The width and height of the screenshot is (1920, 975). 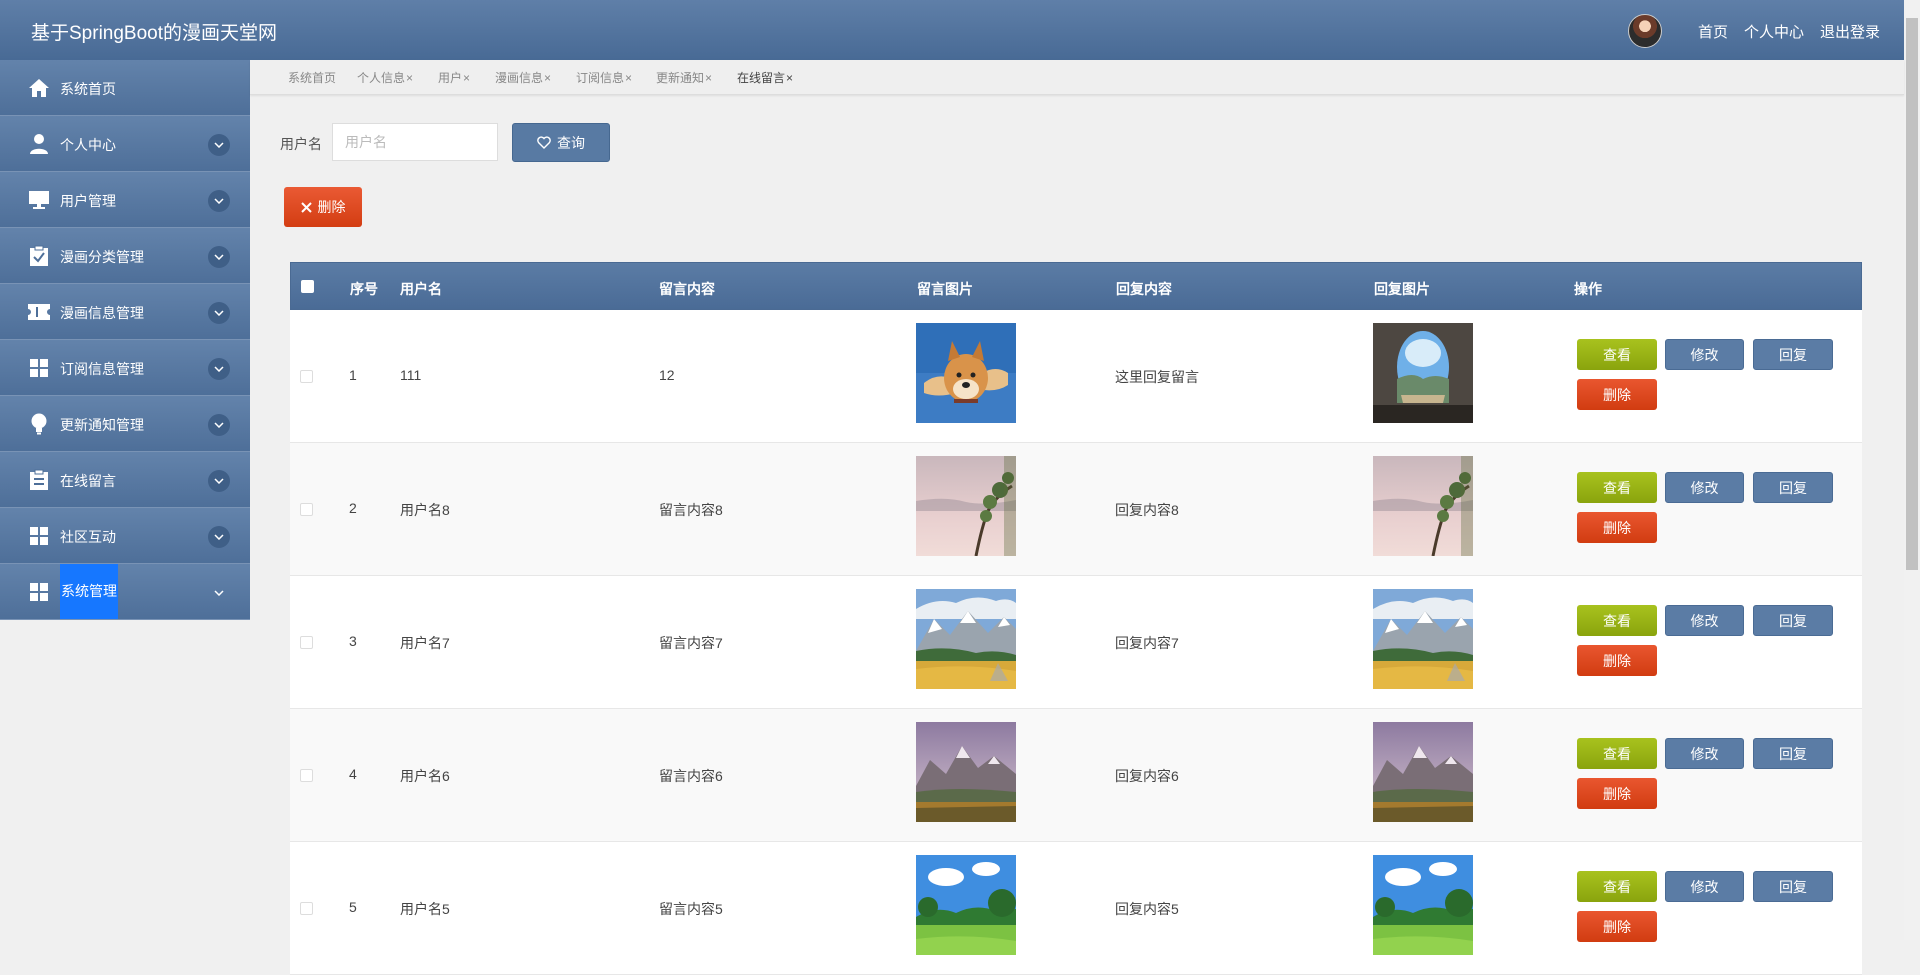 I want to click on sidebar-item: 社区互动, so click(x=125, y=536).